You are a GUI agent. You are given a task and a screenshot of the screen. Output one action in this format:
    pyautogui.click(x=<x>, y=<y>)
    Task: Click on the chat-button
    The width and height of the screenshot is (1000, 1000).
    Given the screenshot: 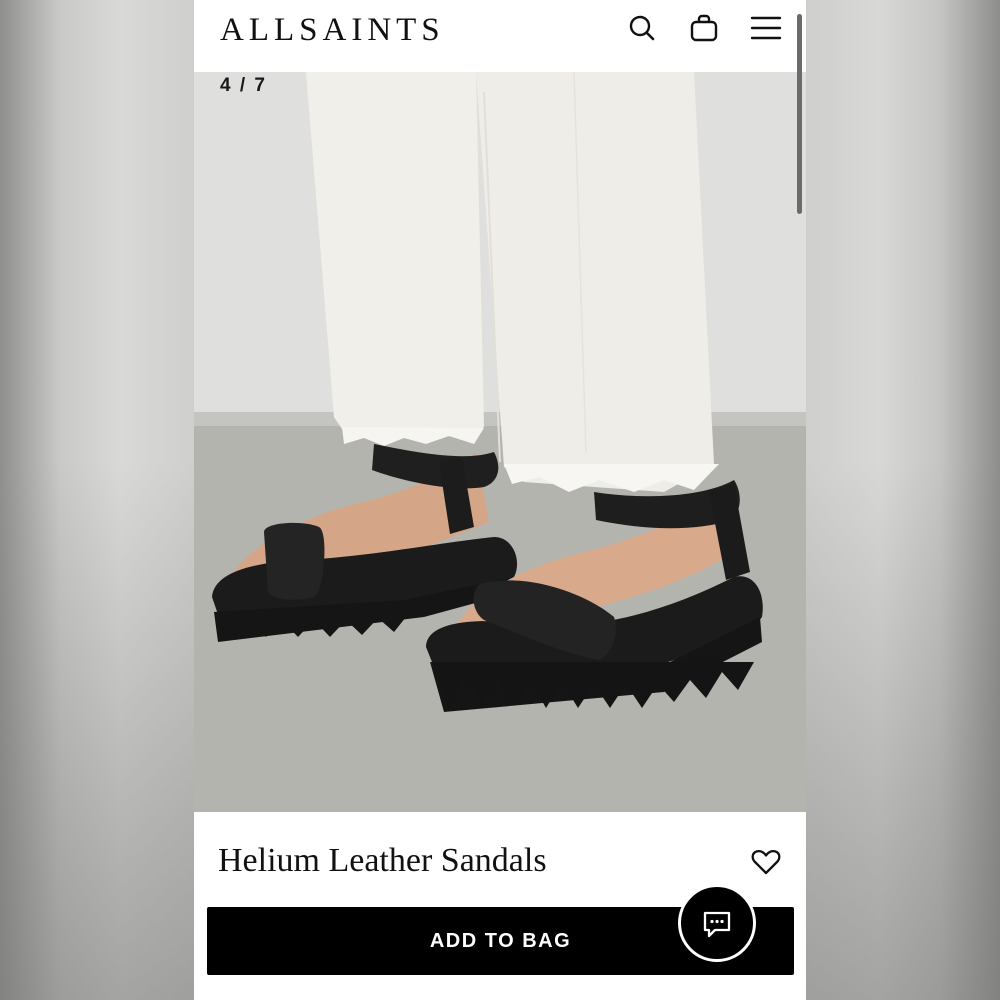 What is the action you would take?
    pyautogui.click(x=717, y=923)
    